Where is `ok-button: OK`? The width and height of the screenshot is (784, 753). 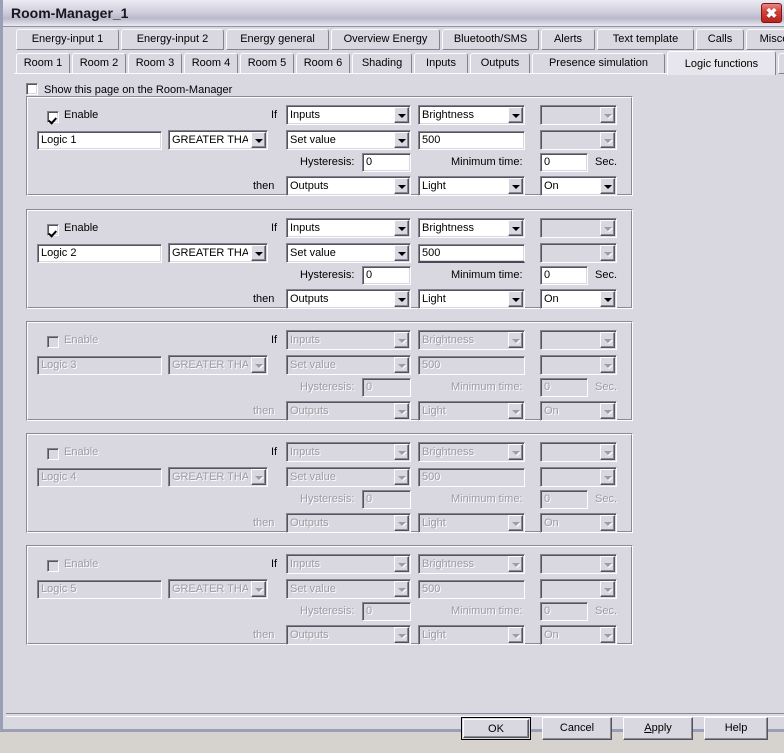
ok-button: OK is located at coordinates (496, 728).